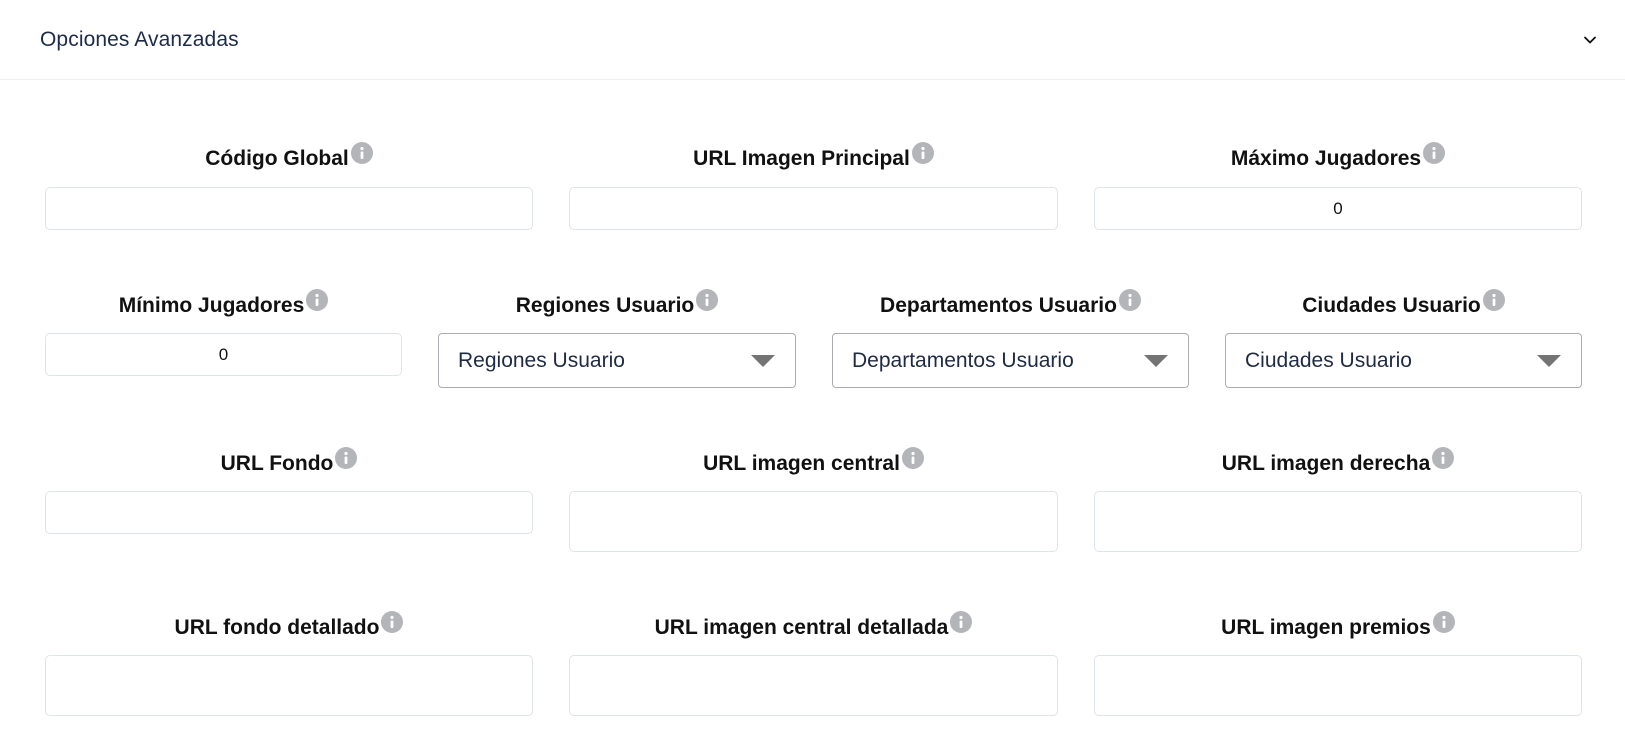  What do you see at coordinates (1338, 185) in the screenshot?
I see `field-maximo-jugadores: Máximo Jugadores` at bounding box center [1338, 185].